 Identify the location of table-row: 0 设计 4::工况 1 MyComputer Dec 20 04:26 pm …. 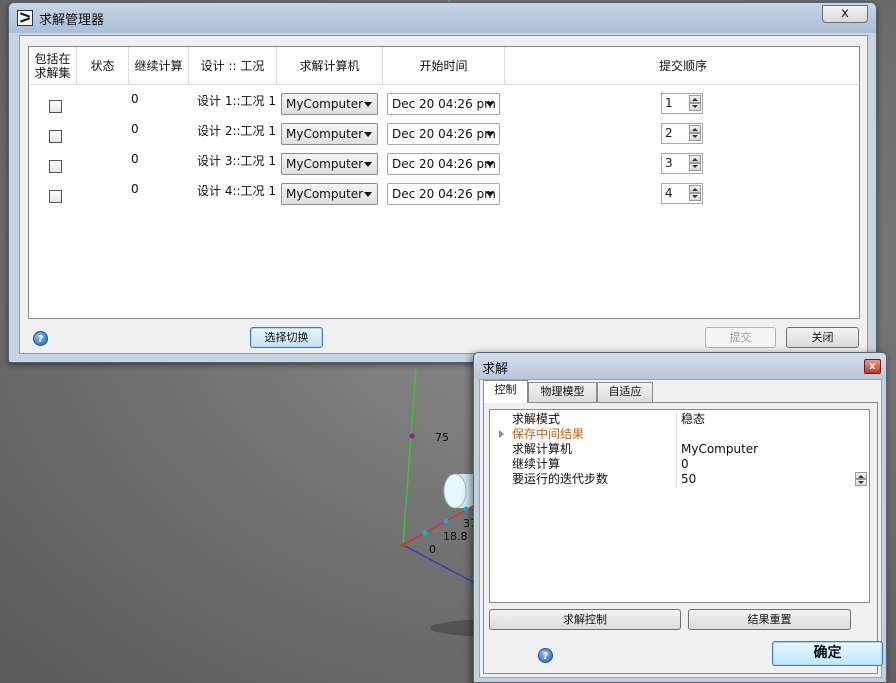
(444, 194).